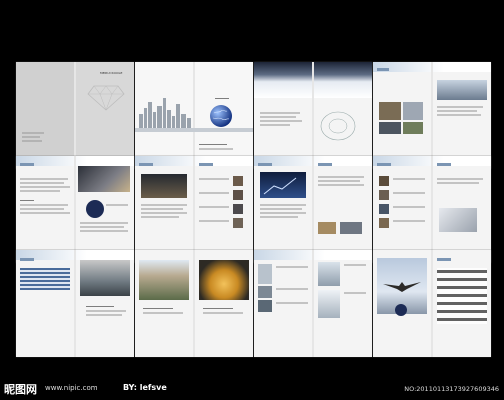 The image size is (504, 400). I want to click on site-url: www.nipic.com, so click(71, 388).